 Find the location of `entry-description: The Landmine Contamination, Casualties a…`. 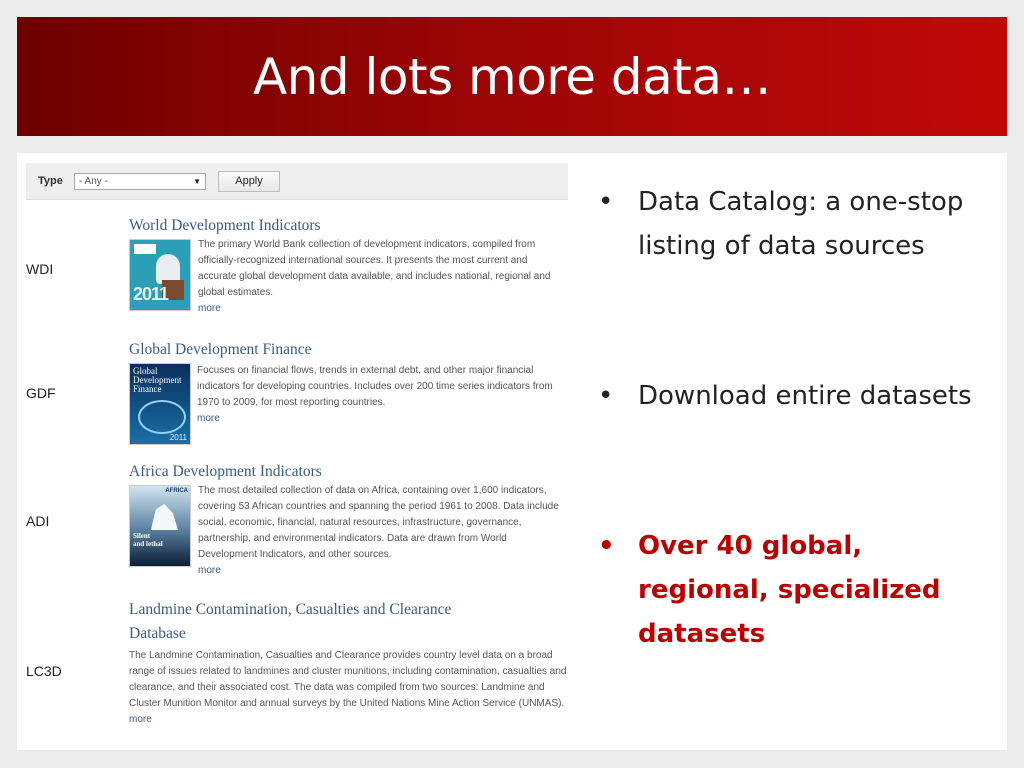

entry-description: The Landmine Contamination, Casualties a… is located at coordinates (348, 687).